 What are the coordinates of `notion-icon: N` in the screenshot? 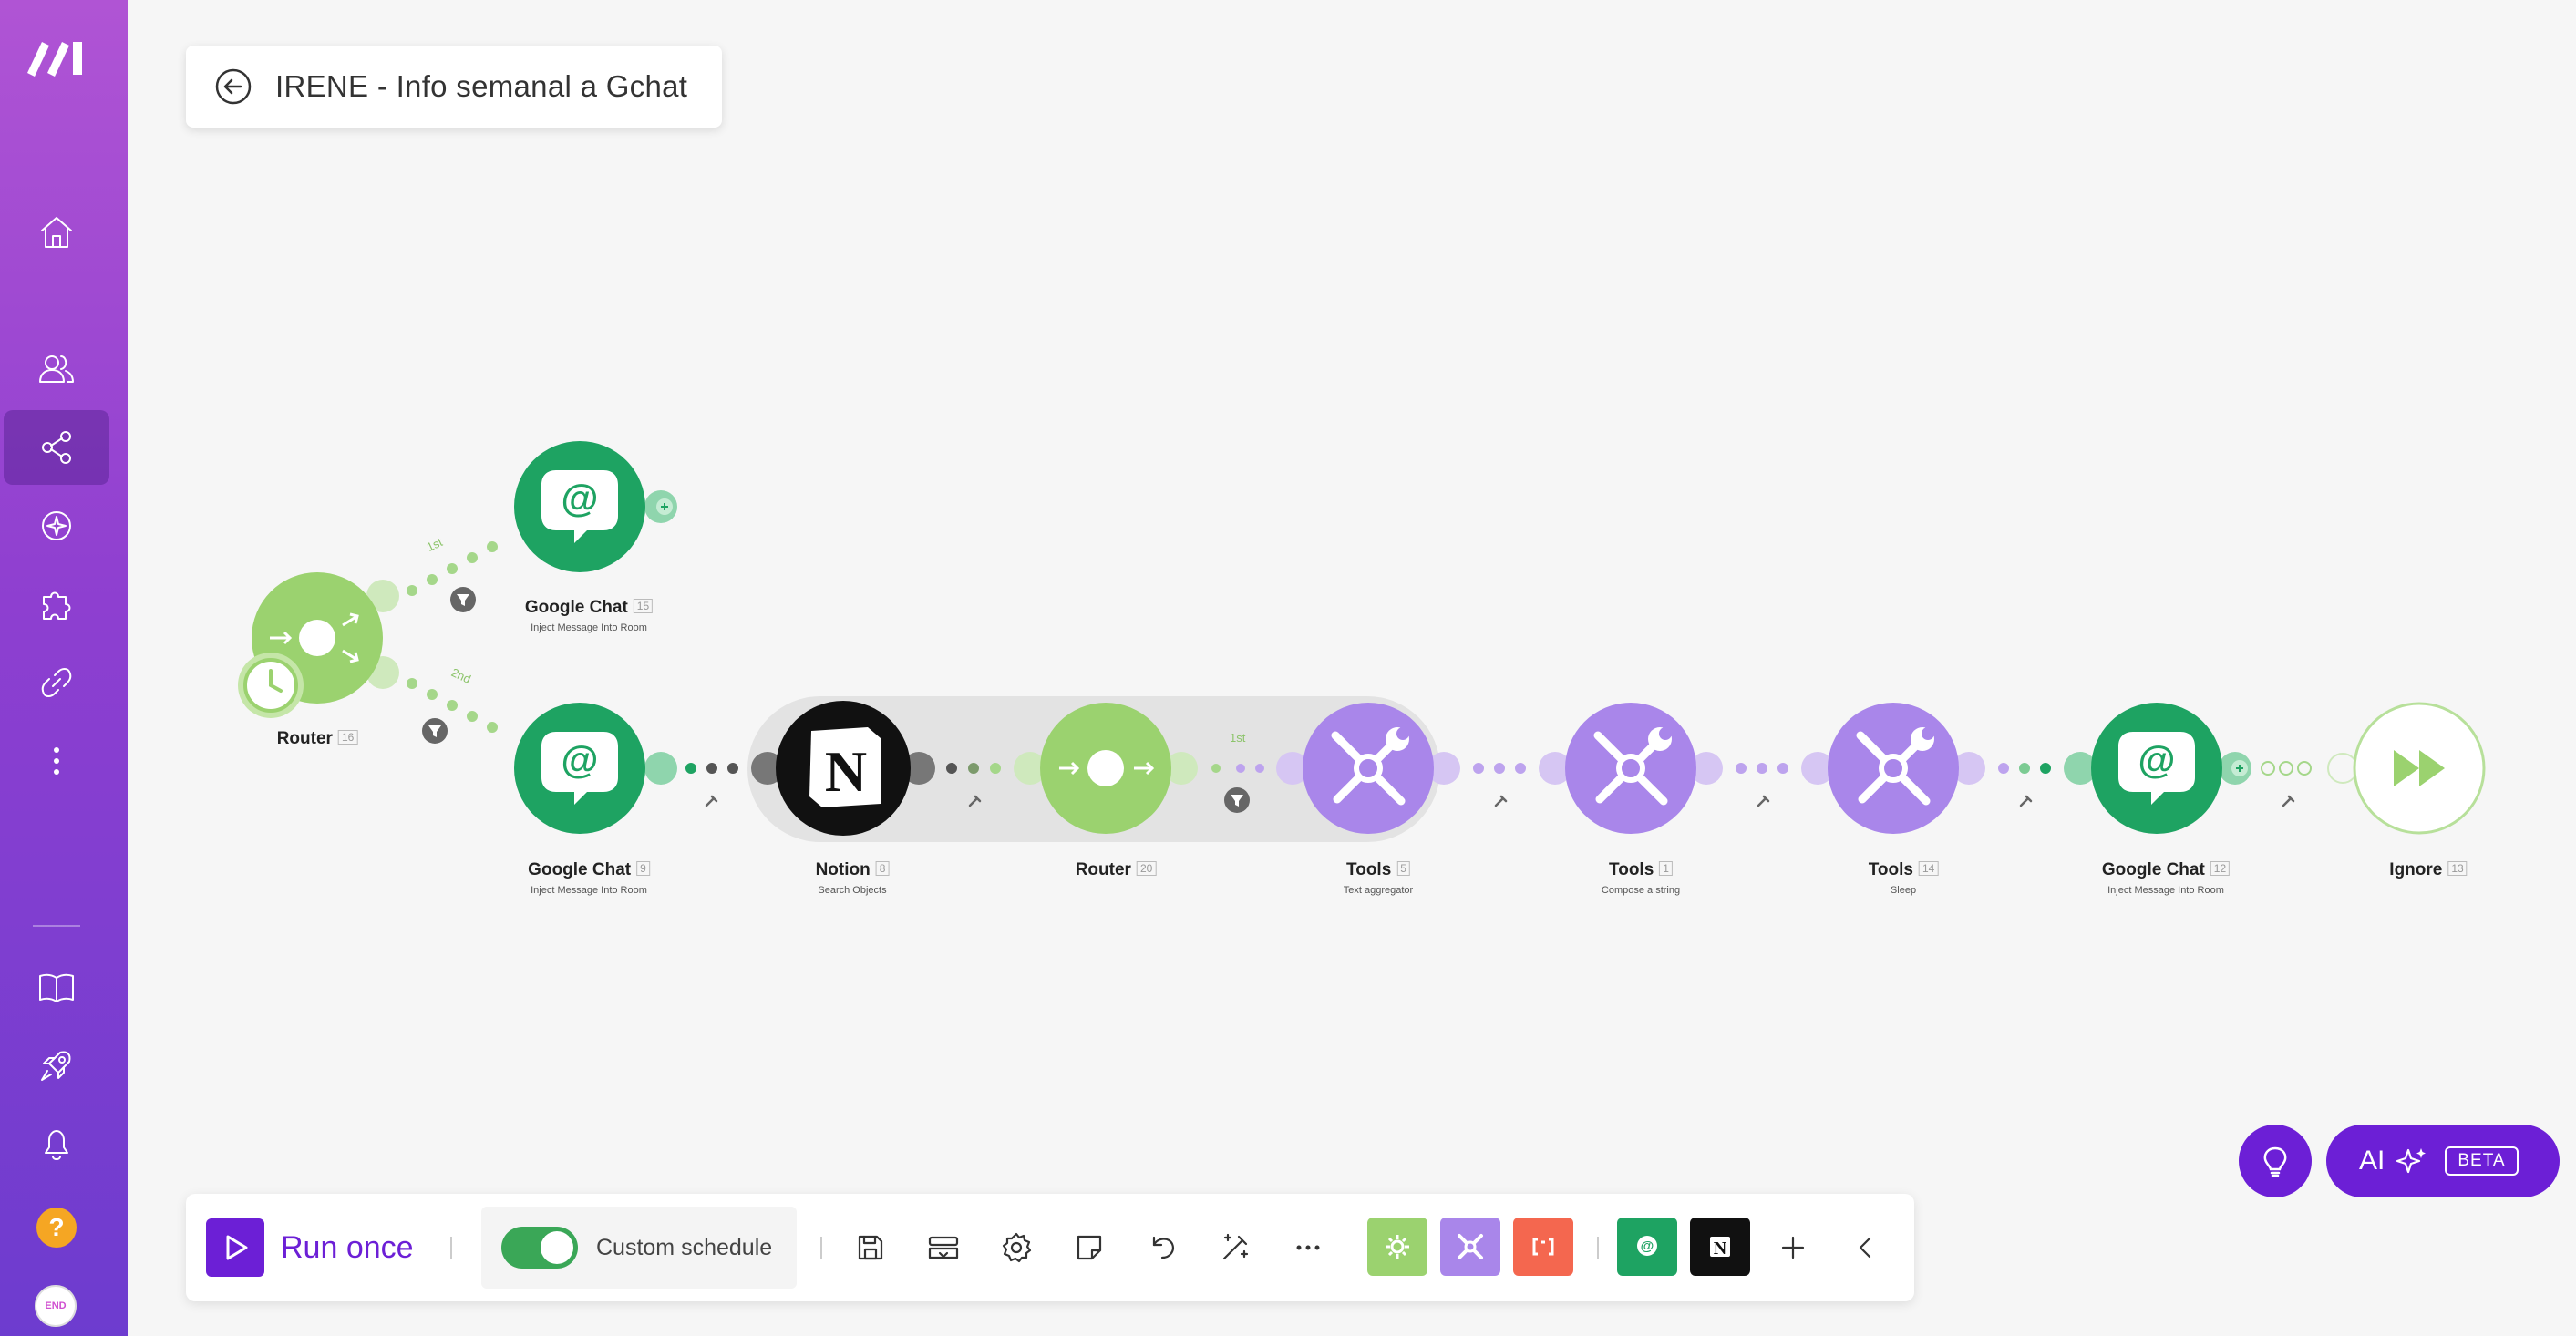 It's located at (1720, 1248).